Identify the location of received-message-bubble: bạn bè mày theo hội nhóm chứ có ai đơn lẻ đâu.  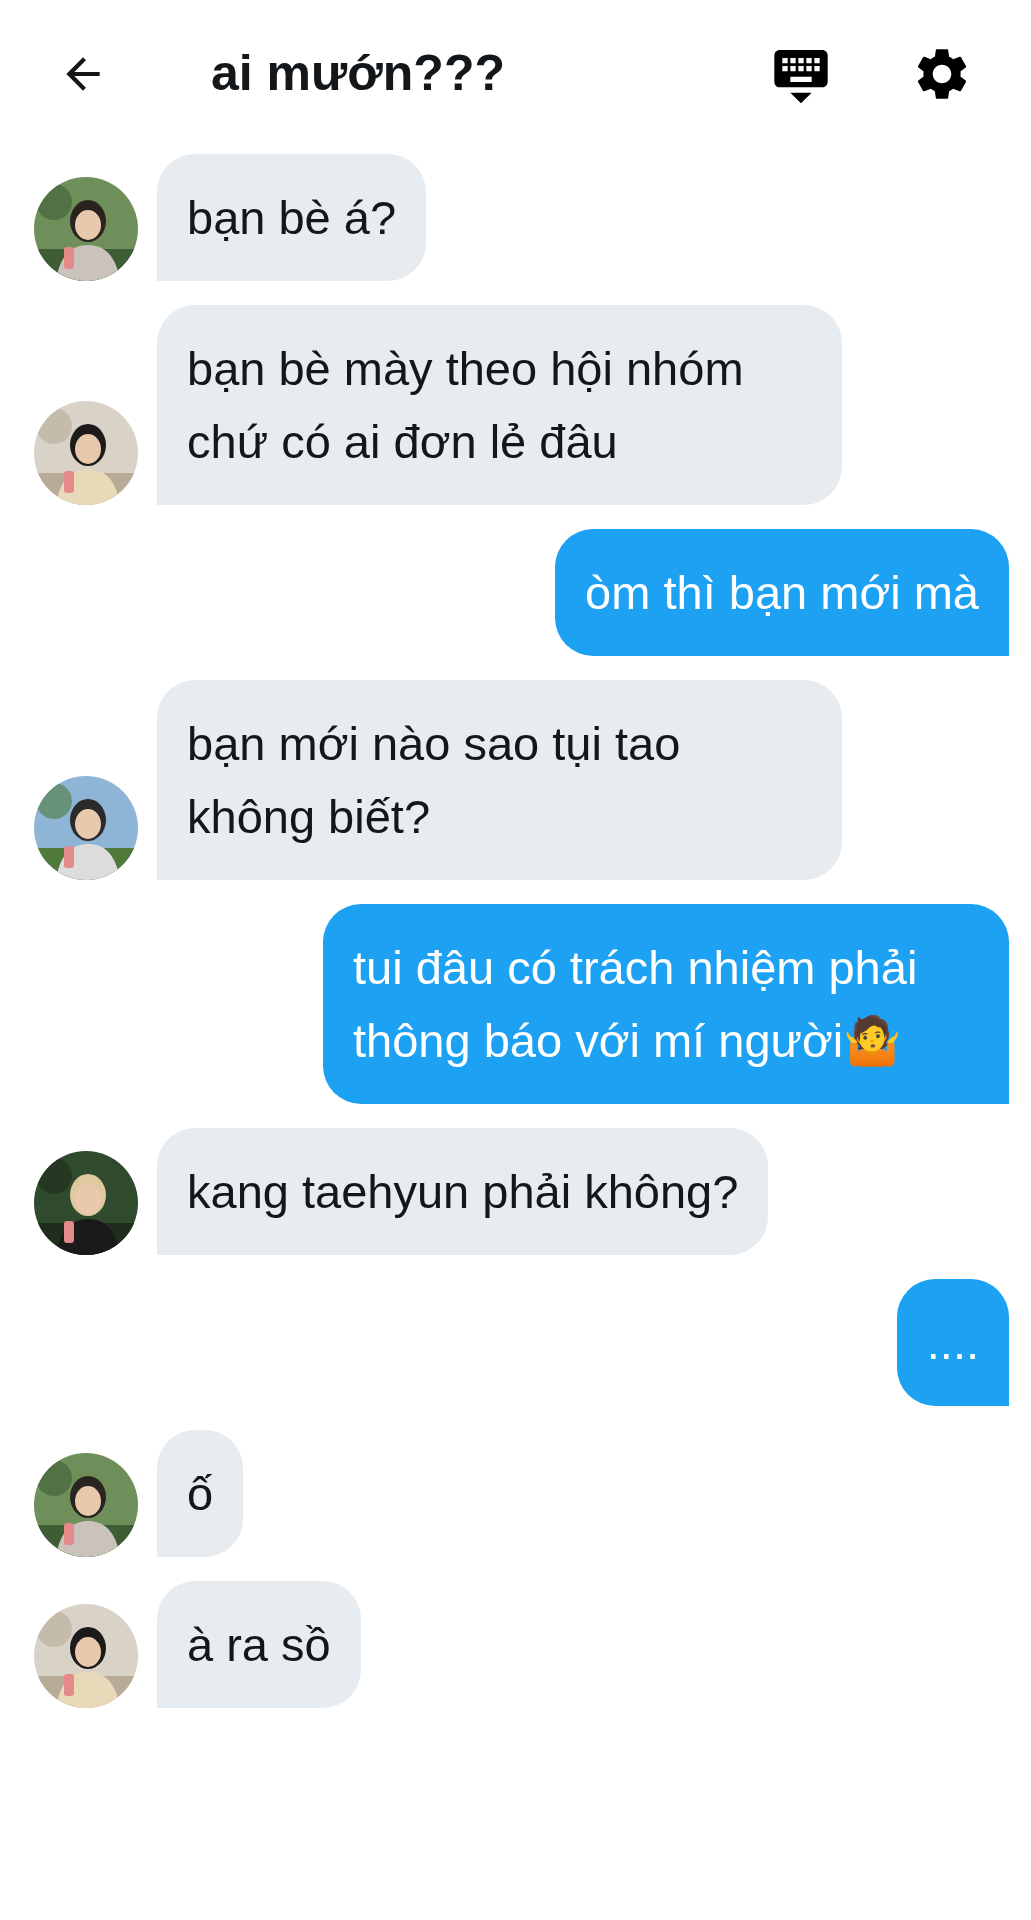
(499, 405).